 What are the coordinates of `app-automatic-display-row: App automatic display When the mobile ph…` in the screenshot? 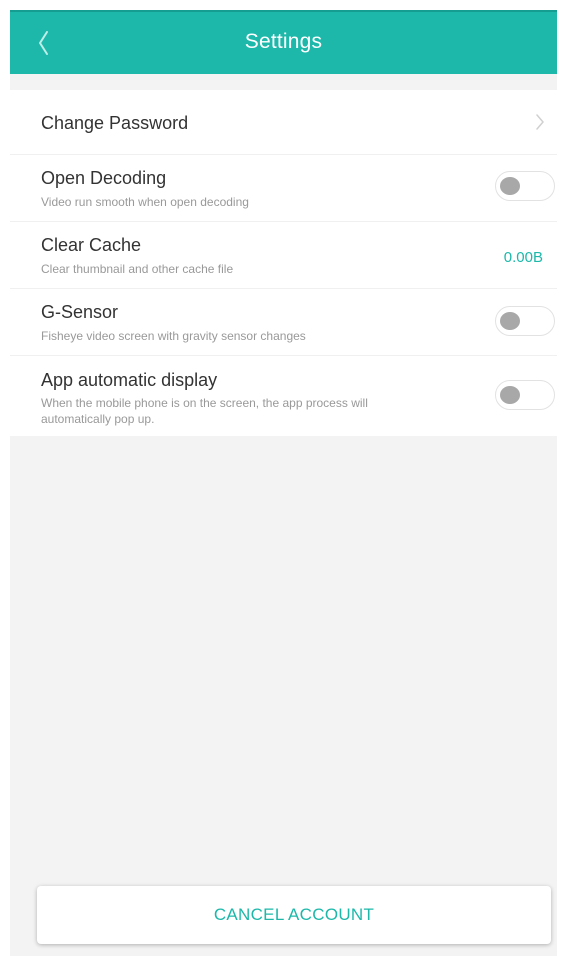 It's located at (283, 396).